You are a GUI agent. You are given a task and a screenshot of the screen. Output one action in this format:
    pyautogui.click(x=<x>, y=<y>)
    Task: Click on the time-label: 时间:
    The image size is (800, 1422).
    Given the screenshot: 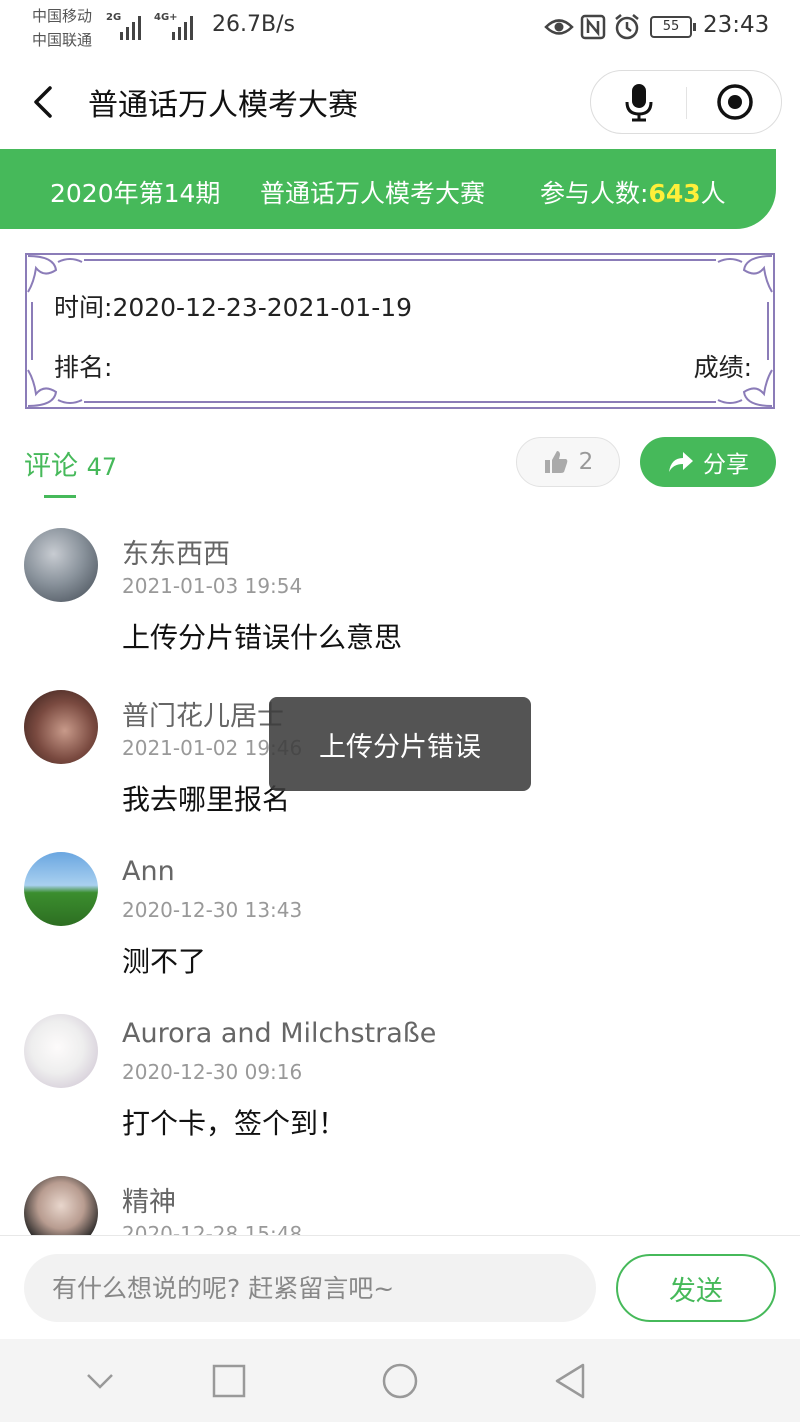 What is the action you would take?
    pyautogui.click(x=83, y=307)
    